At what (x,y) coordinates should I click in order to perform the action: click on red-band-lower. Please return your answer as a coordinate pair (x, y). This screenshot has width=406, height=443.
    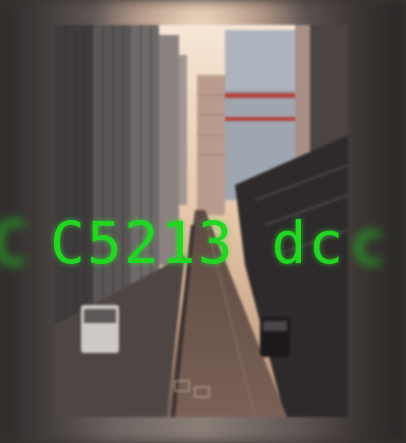
    Looking at the image, I should click on (260, 119).